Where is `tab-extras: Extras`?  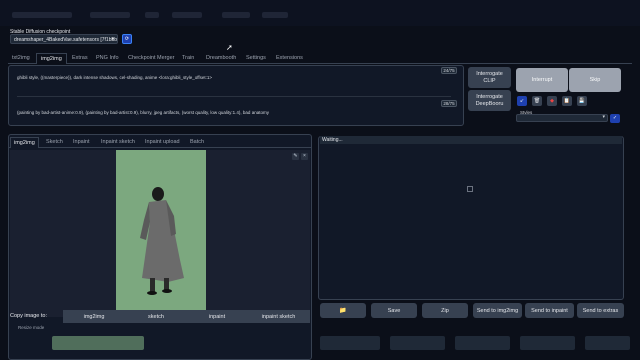 tab-extras: Extras is located at coordinates (80, 58).